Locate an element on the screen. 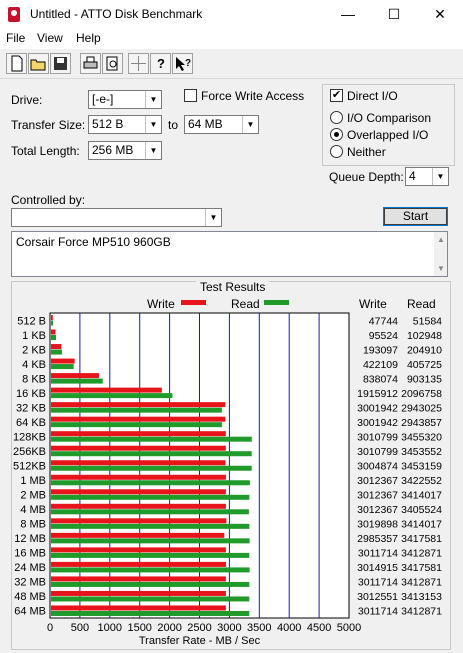 The image size is (463, 653). row-category-label: 8 MB is located at coordinates (33, 525).